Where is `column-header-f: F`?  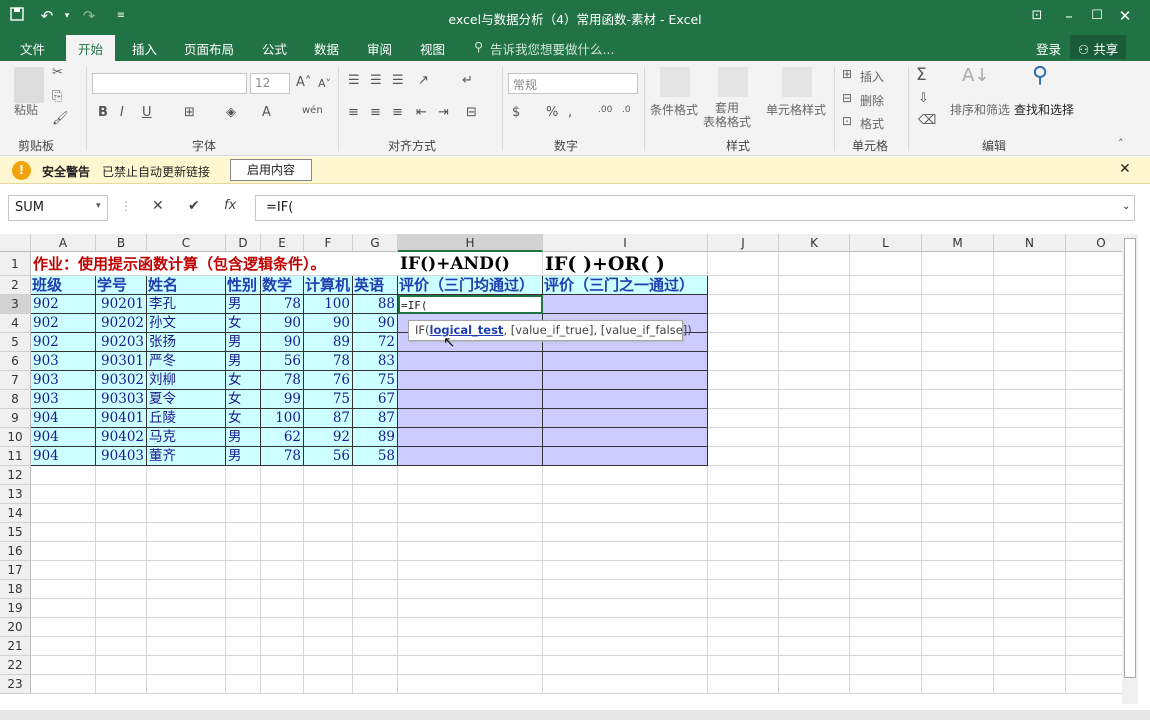 column-header-f: F is located at coordinates (328, 243).